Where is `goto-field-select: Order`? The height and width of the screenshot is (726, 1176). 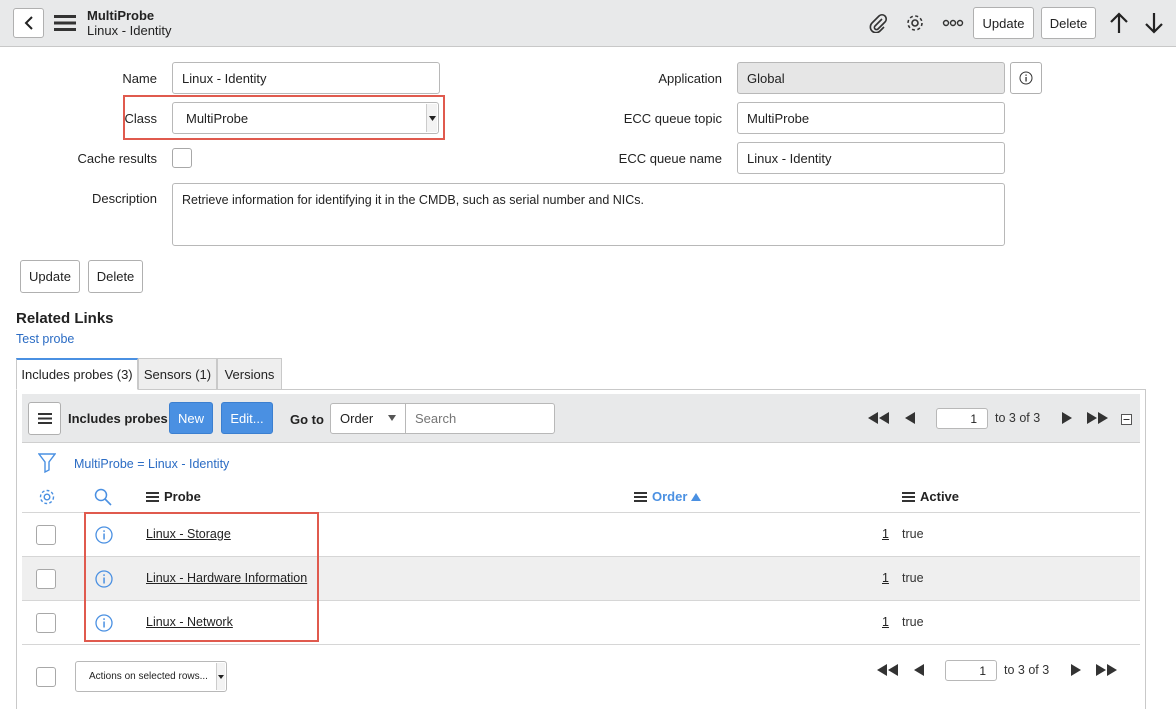 goto-field-select: Order is located at coordinates (368, 418).